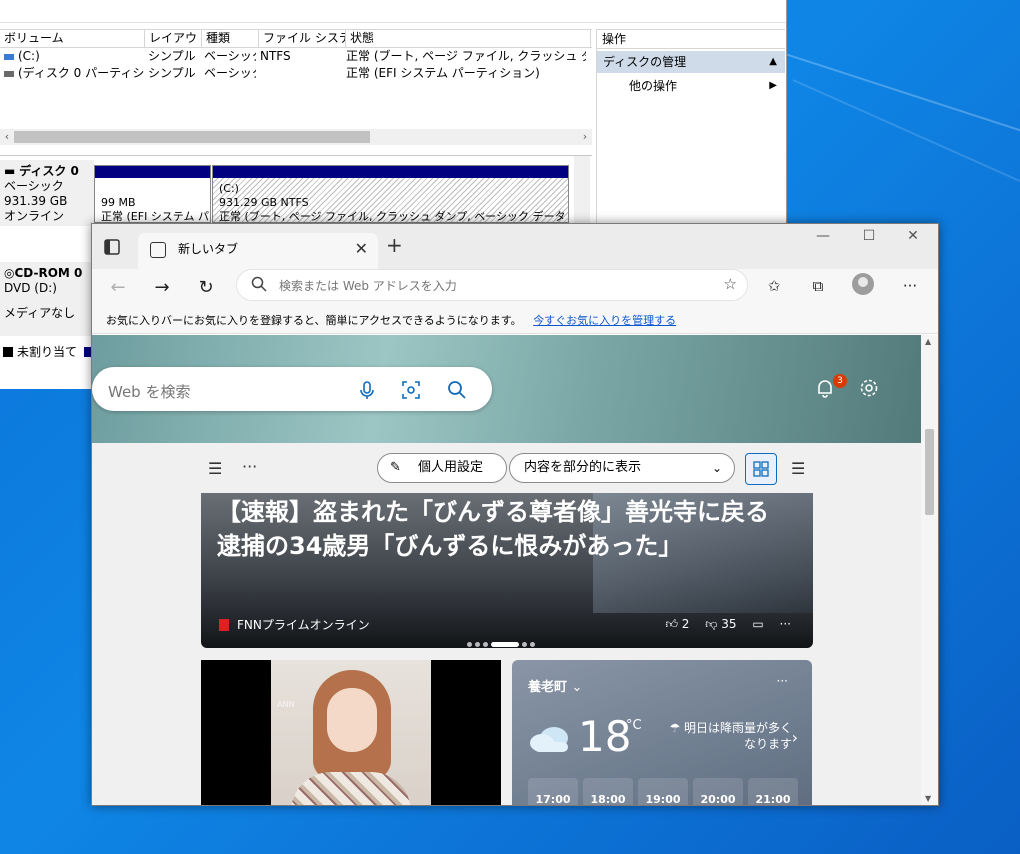 The width and height of the screenshot is (1020, 854). Describe the element at coordinates (224, 625) in the screenshot. I see `publisher-logo-icon` at that location.